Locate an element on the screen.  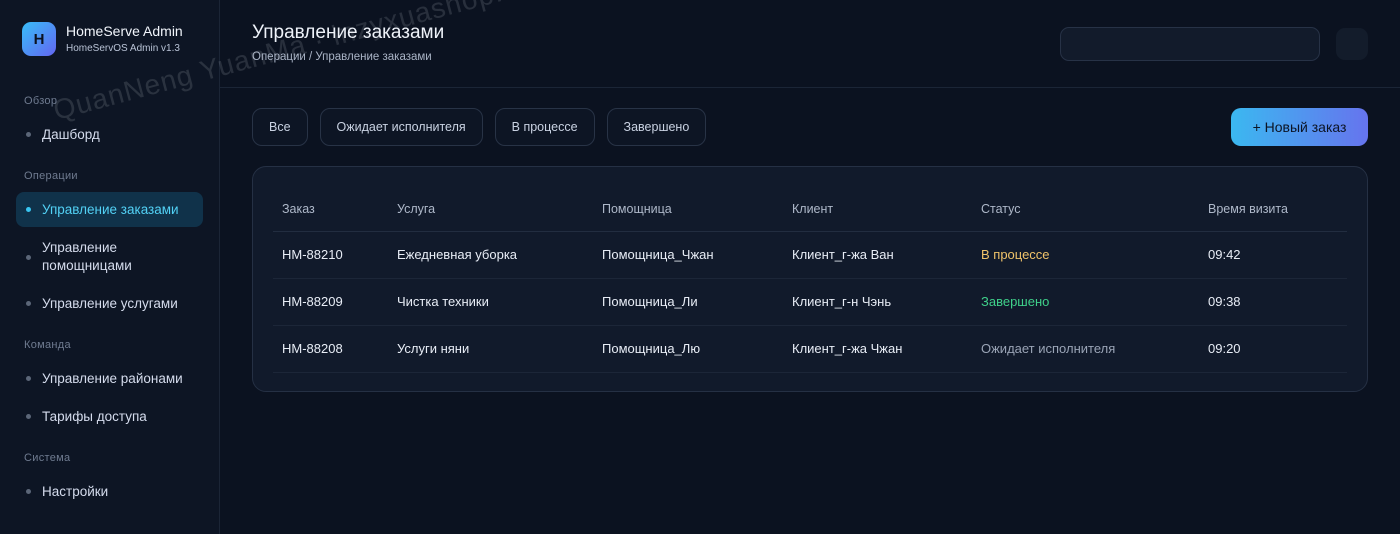
sidebar-item-access-plans: Тарифы доступа is located at coordinates (109, 416).